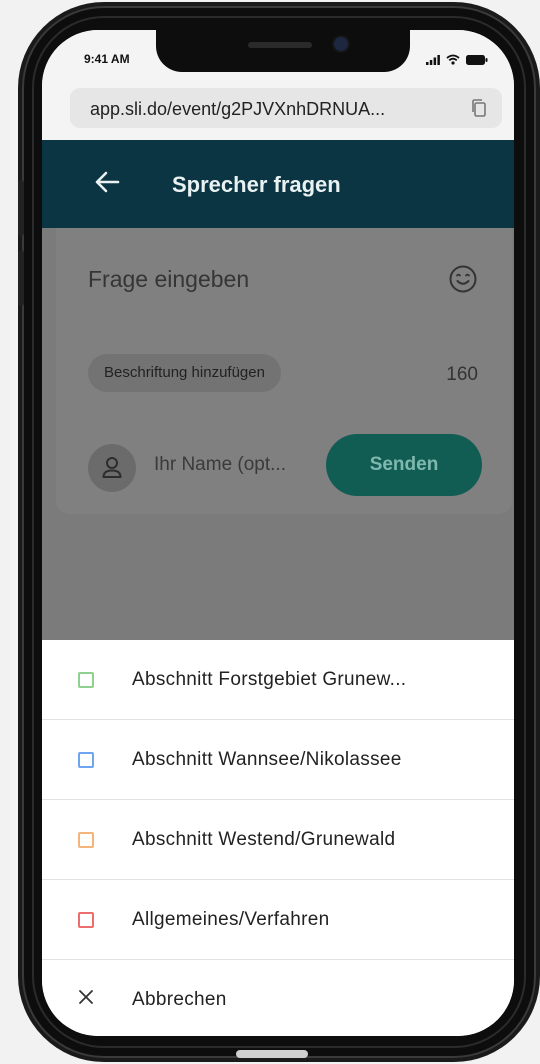 This screenshot has height=1064, width=540. Describe the element at coordinates (264, 839) in the screenshot. I see `sheet-item-label: Abschnitt Westend/Grunewald` at that location.